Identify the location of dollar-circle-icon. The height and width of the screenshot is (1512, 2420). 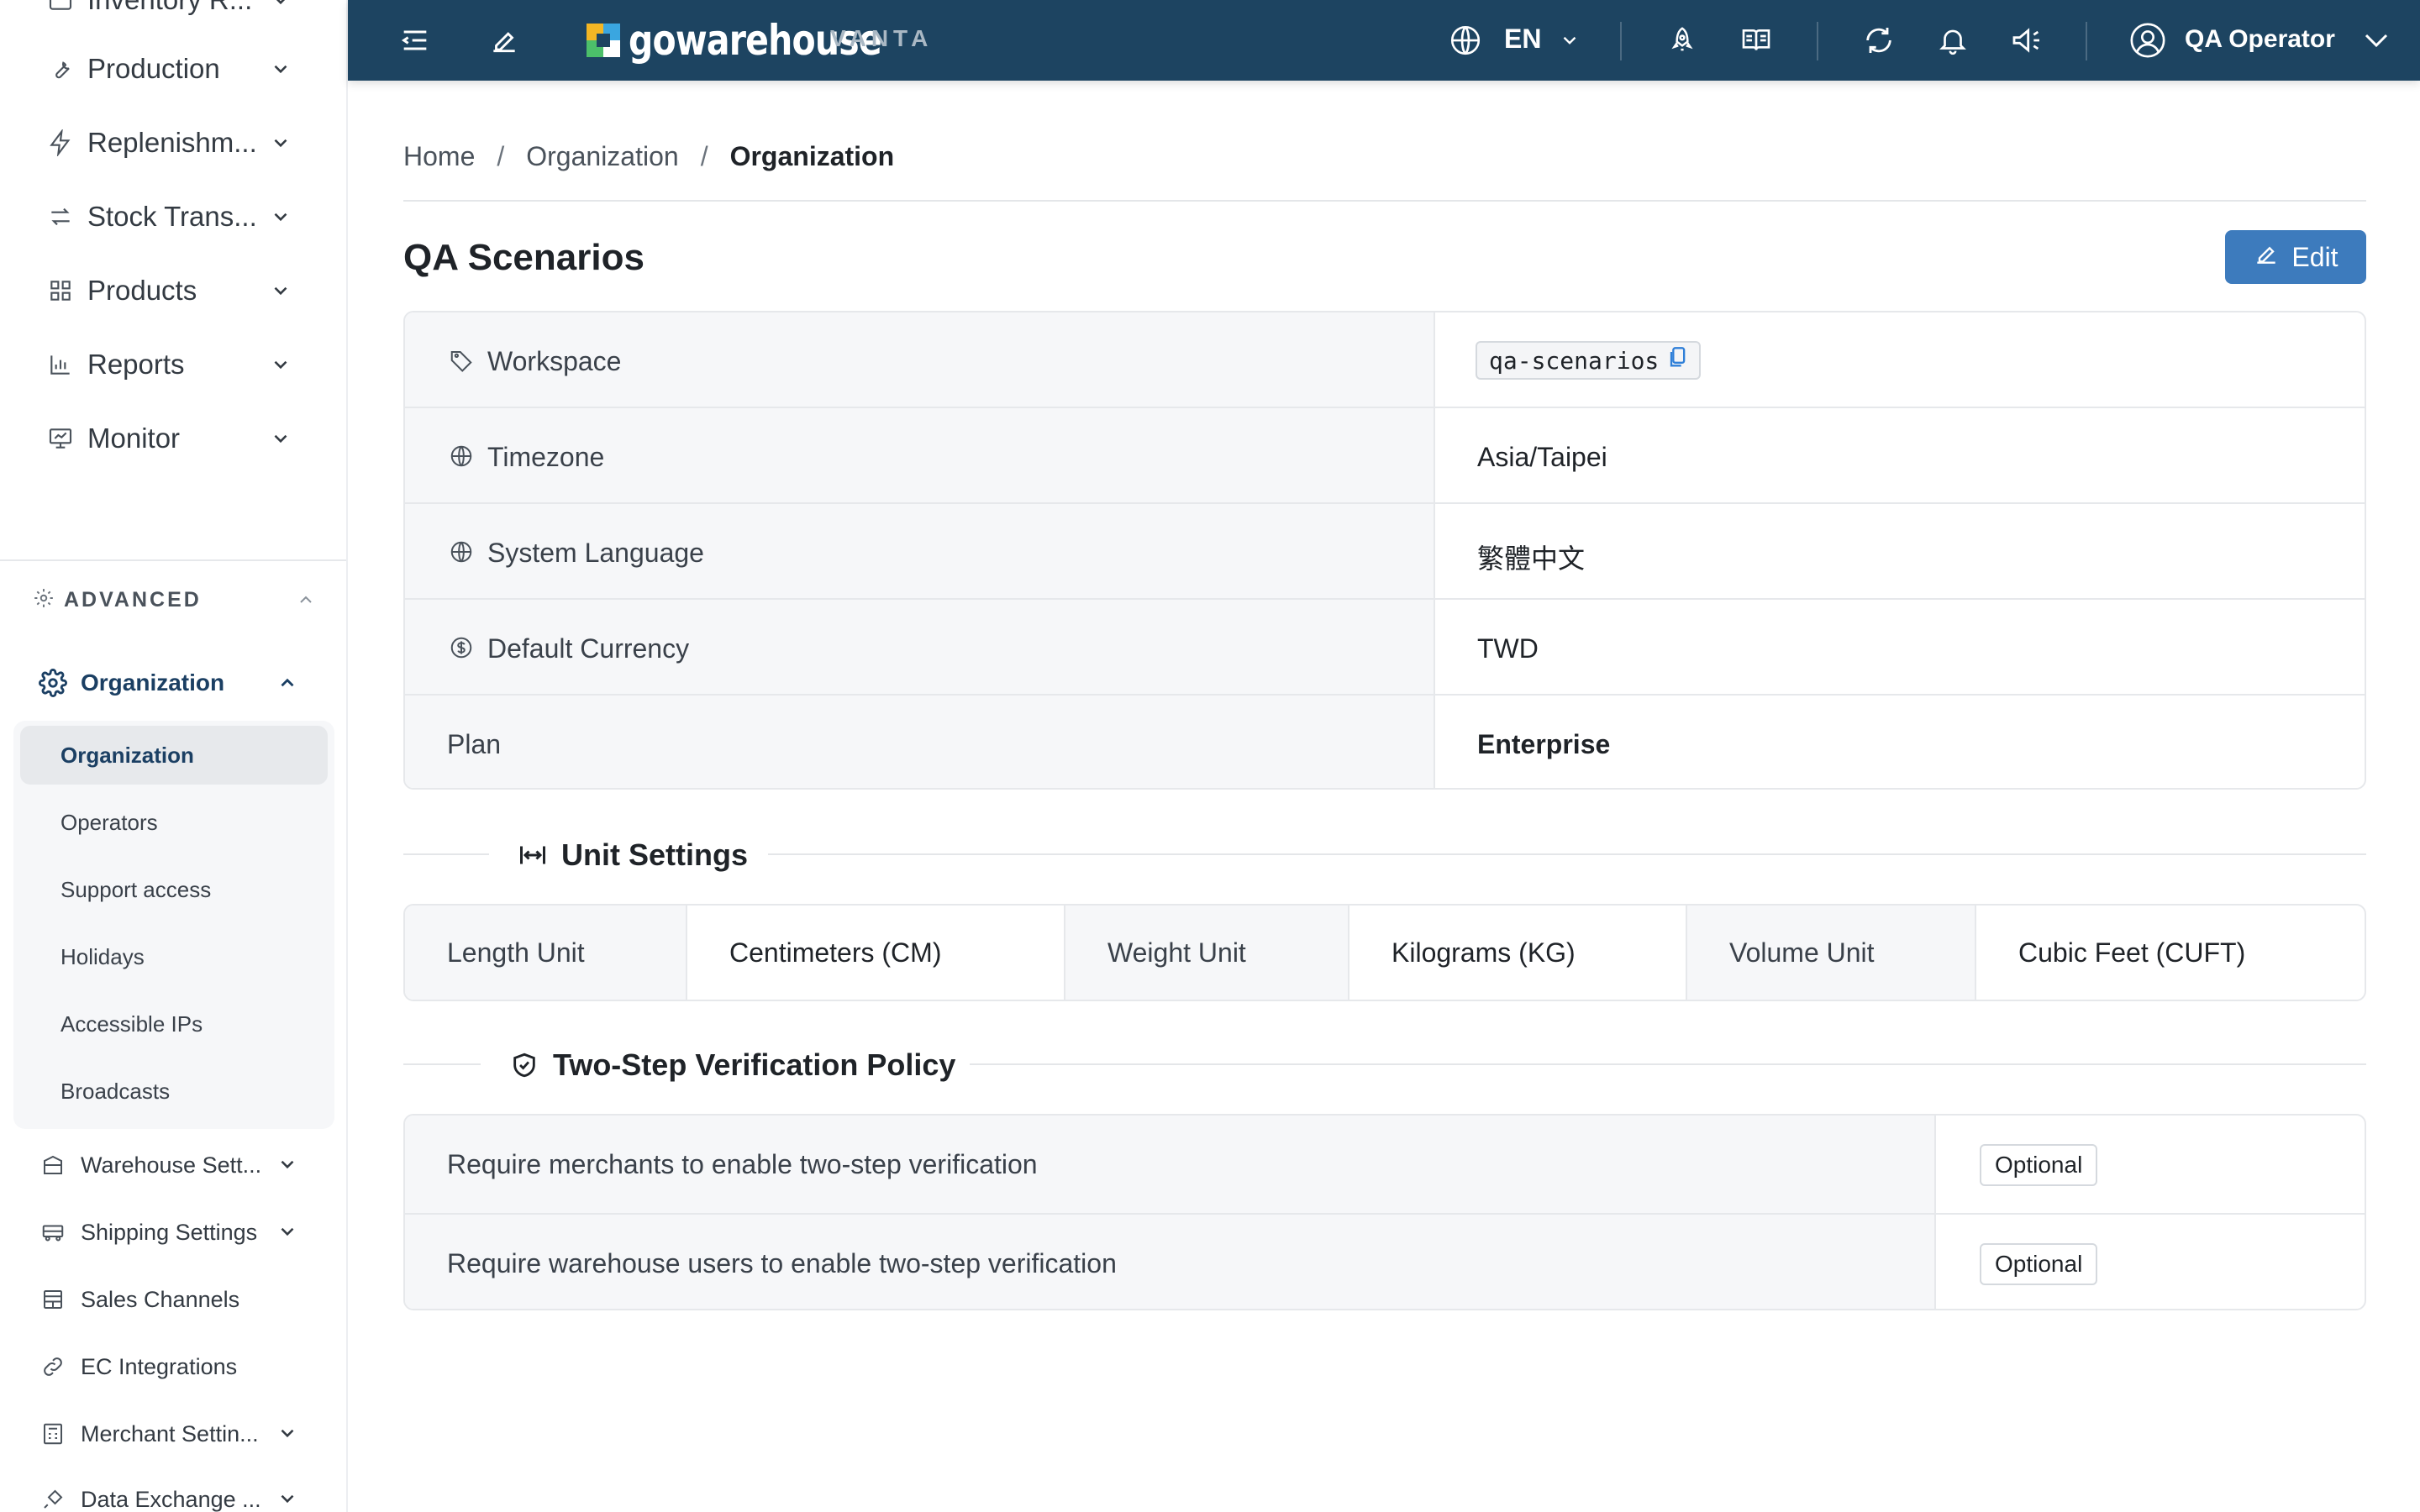
(462, 647).